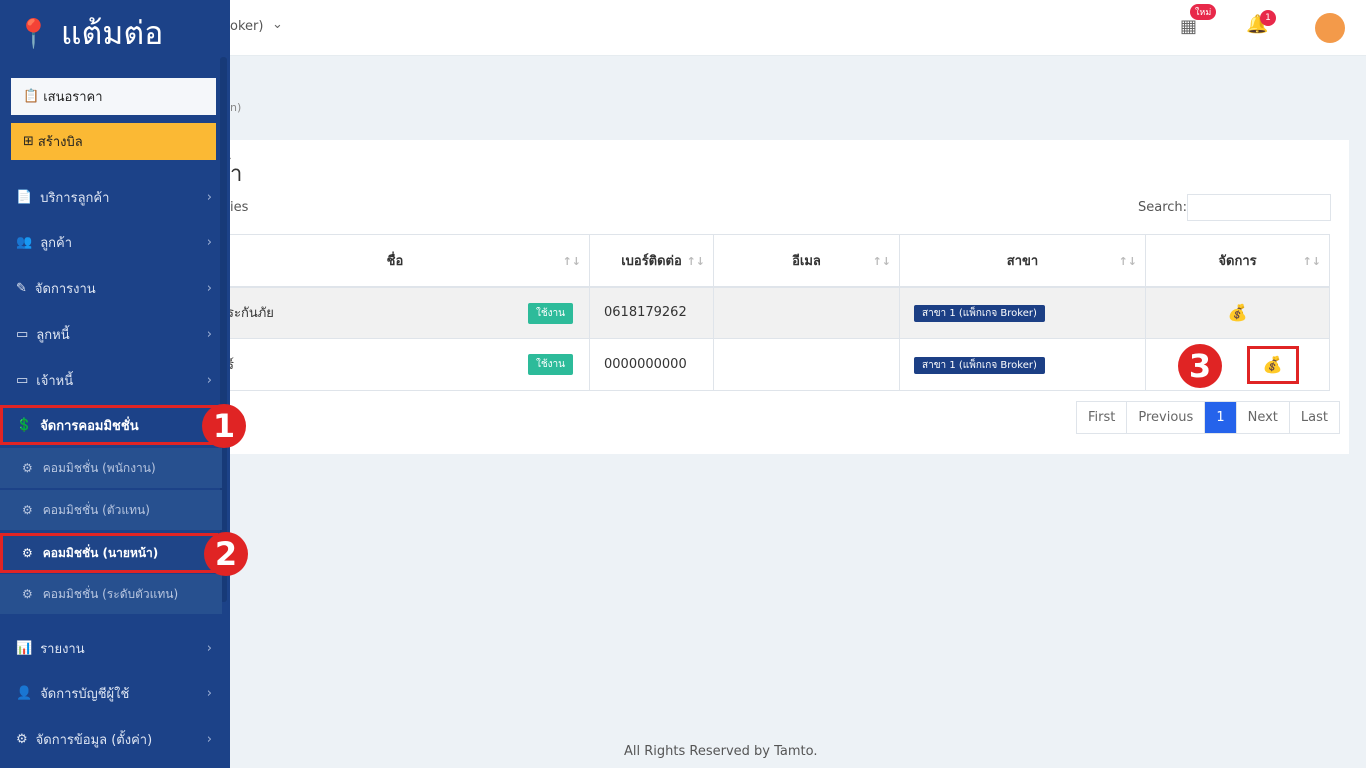 The width and height of the screenshot is (1366, 768). What do you see at coordinates (24, 242) in the screenshot?
I see `users-icon: 👥` at bounding box center [24, 242].